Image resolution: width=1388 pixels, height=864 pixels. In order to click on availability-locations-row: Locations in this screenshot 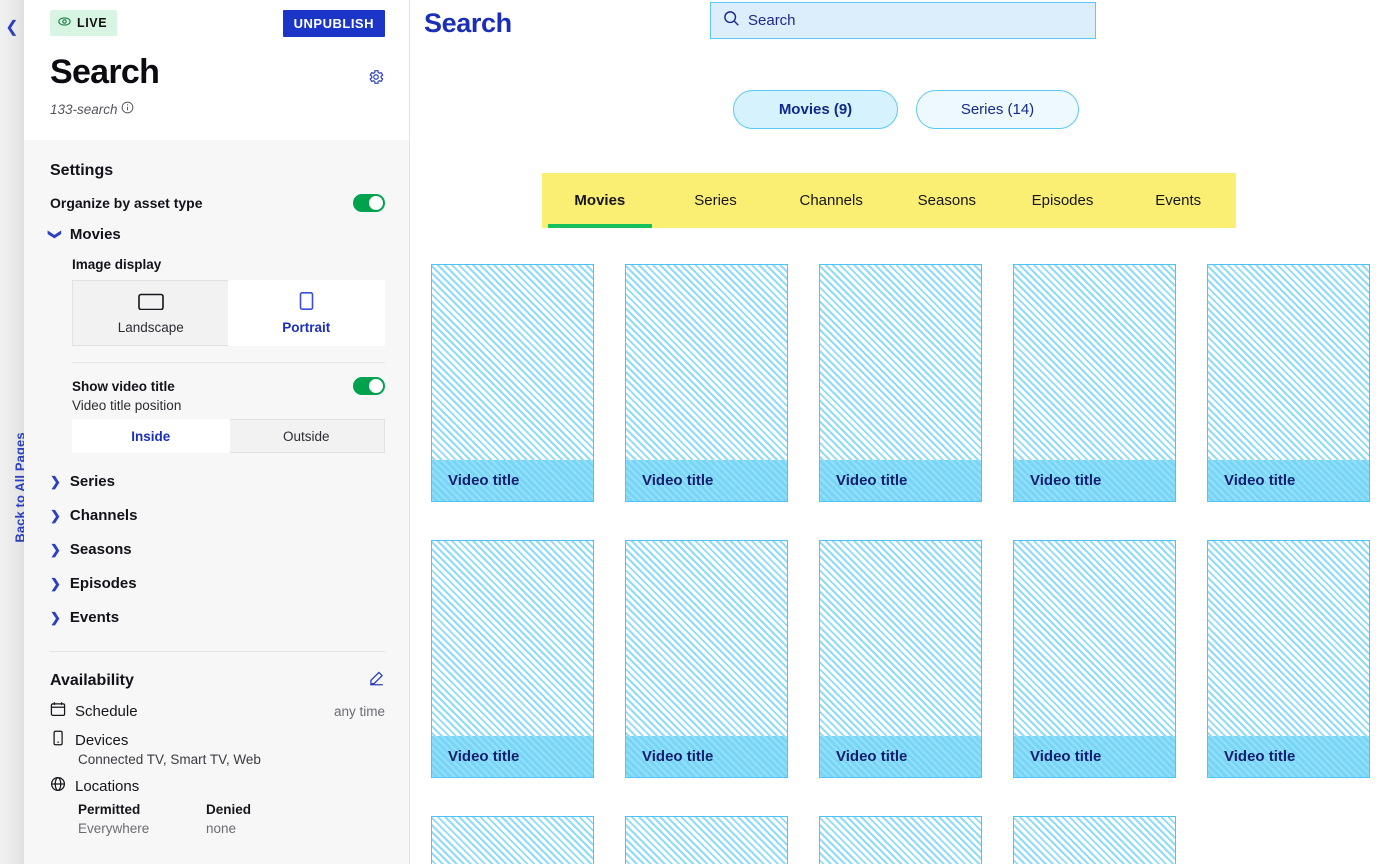, I will do `click(217, 786)`.